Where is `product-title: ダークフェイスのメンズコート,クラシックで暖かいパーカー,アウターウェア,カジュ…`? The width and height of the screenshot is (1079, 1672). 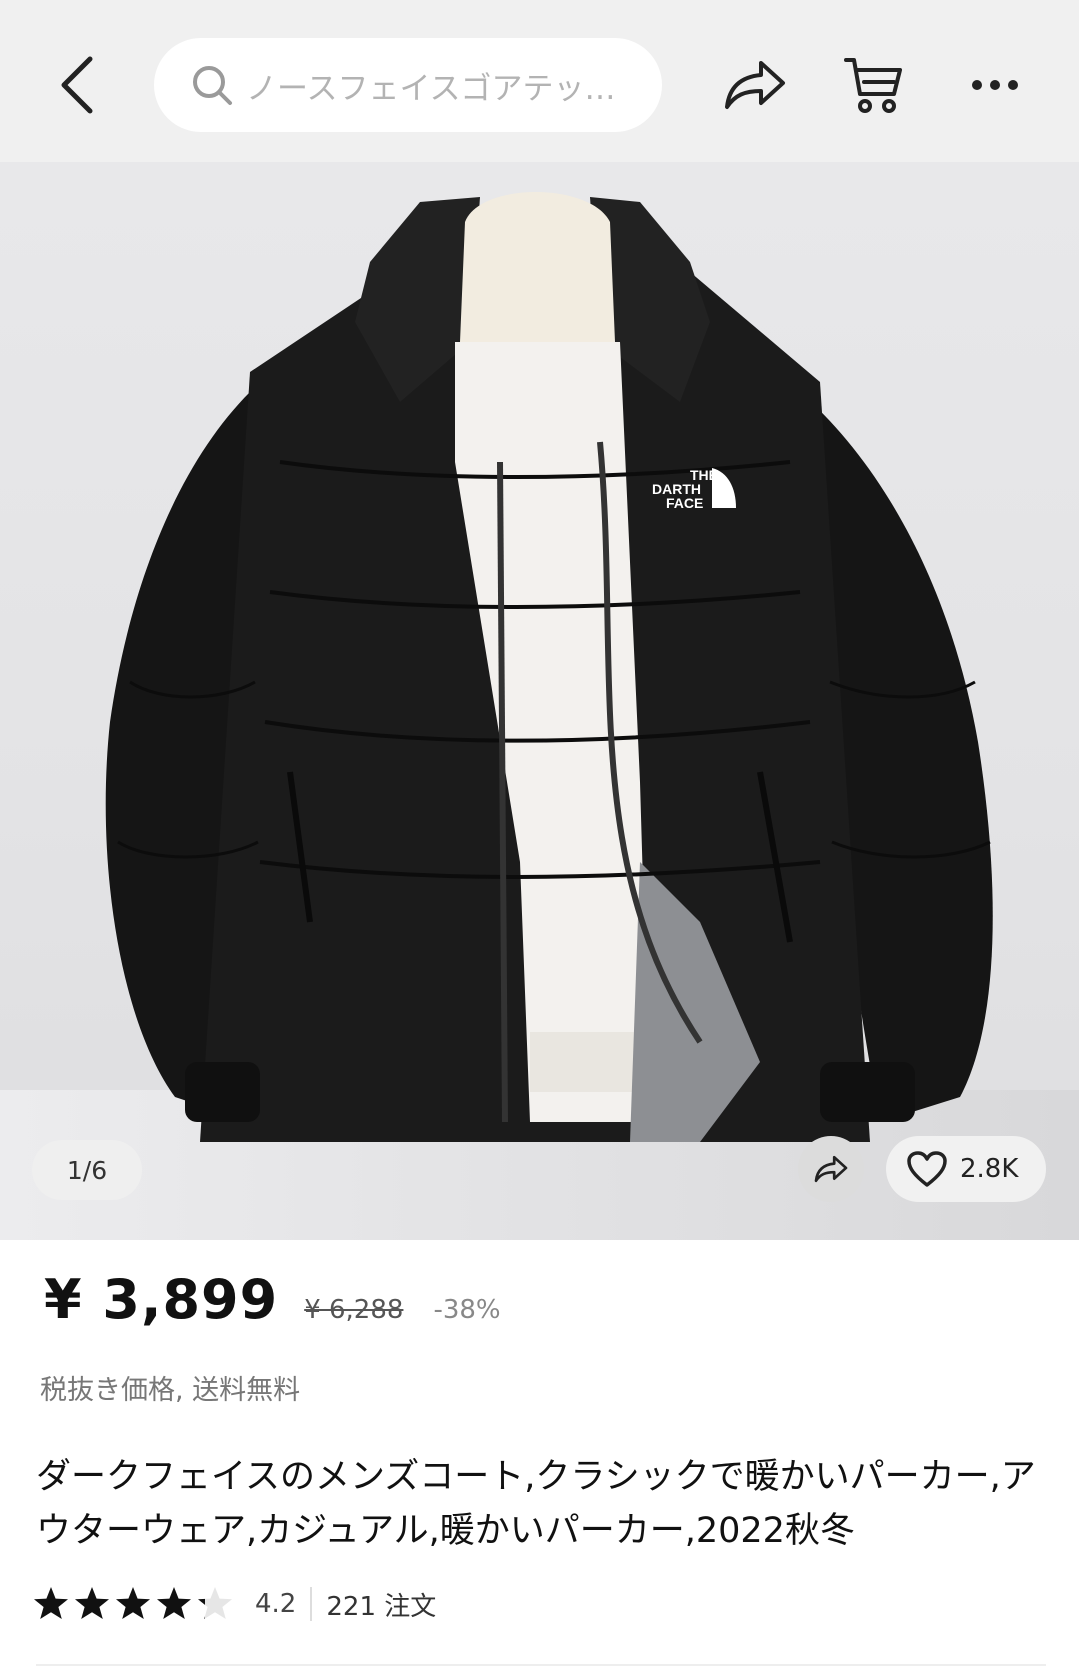
product-title: ダークフェイスのメンズコート,クラシックで暖かいパーカー,アウターウェア,カジュ… is located at coordinates (536, 1504).